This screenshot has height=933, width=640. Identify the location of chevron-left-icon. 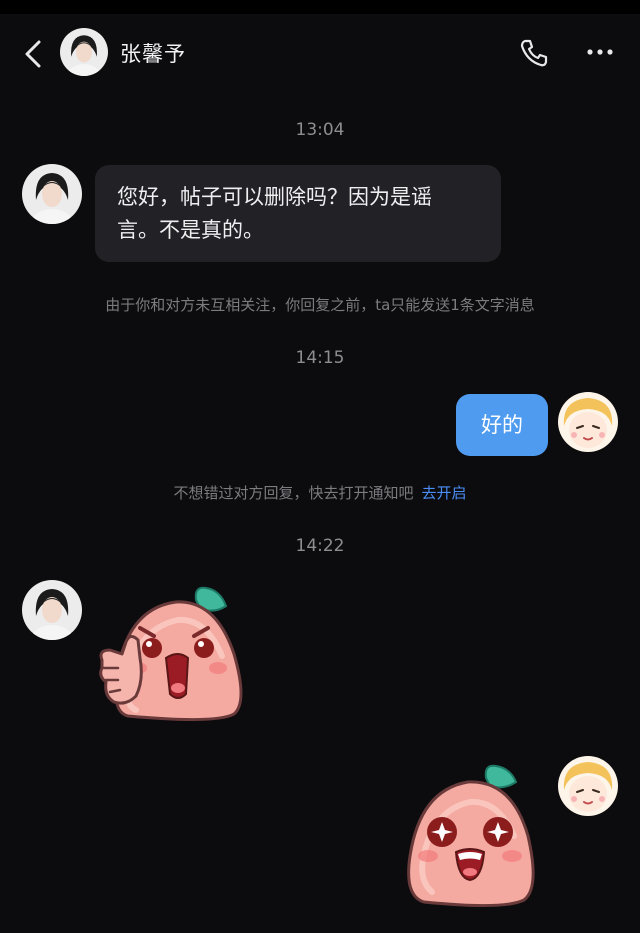
(34, 54).